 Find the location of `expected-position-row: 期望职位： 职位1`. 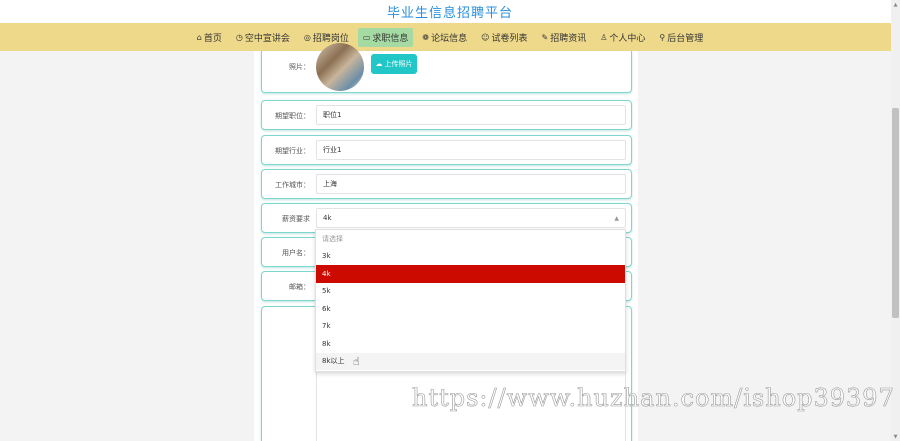

expected-position-row: 期望职位： 职位1 is located at coordinates (446, 115).